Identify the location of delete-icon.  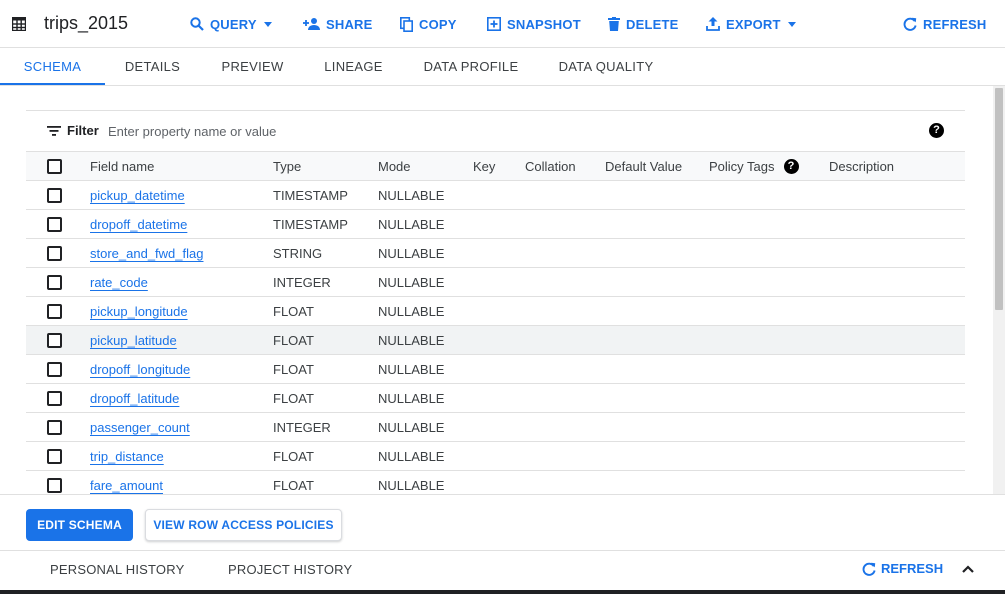
(614, 24).